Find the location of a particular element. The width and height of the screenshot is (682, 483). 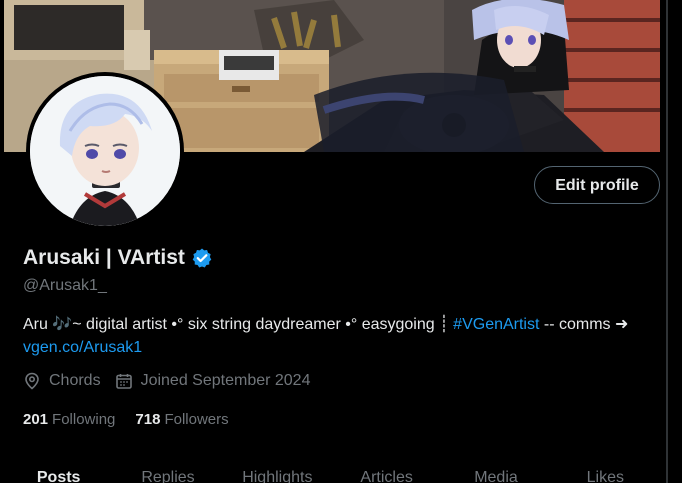

following-count: 201 is located at coordinates (36, 419).